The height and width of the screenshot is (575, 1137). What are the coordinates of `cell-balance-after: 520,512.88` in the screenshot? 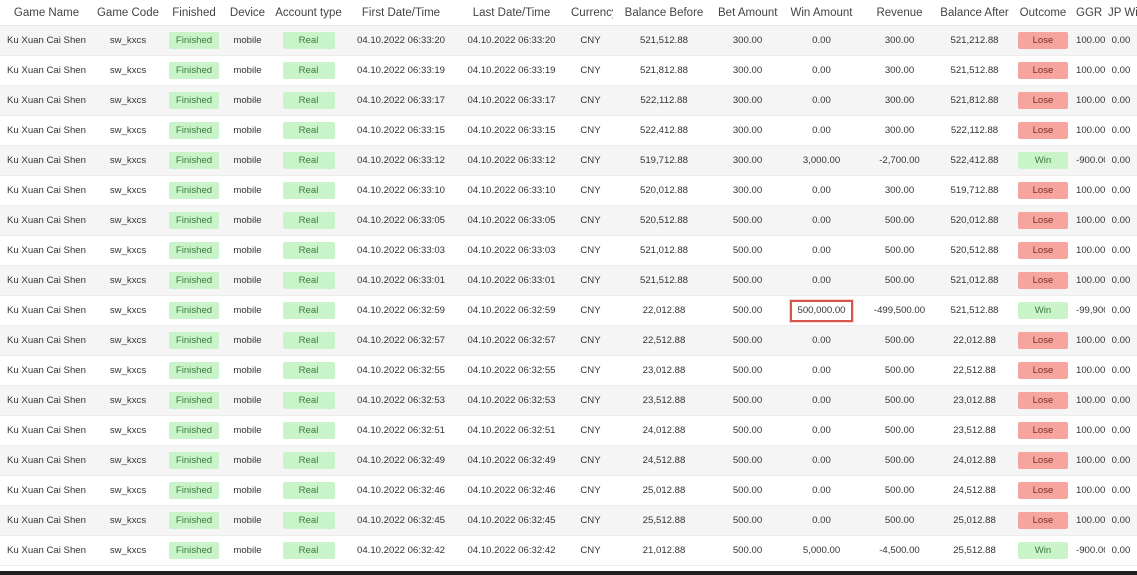 It's located at (974, 250).